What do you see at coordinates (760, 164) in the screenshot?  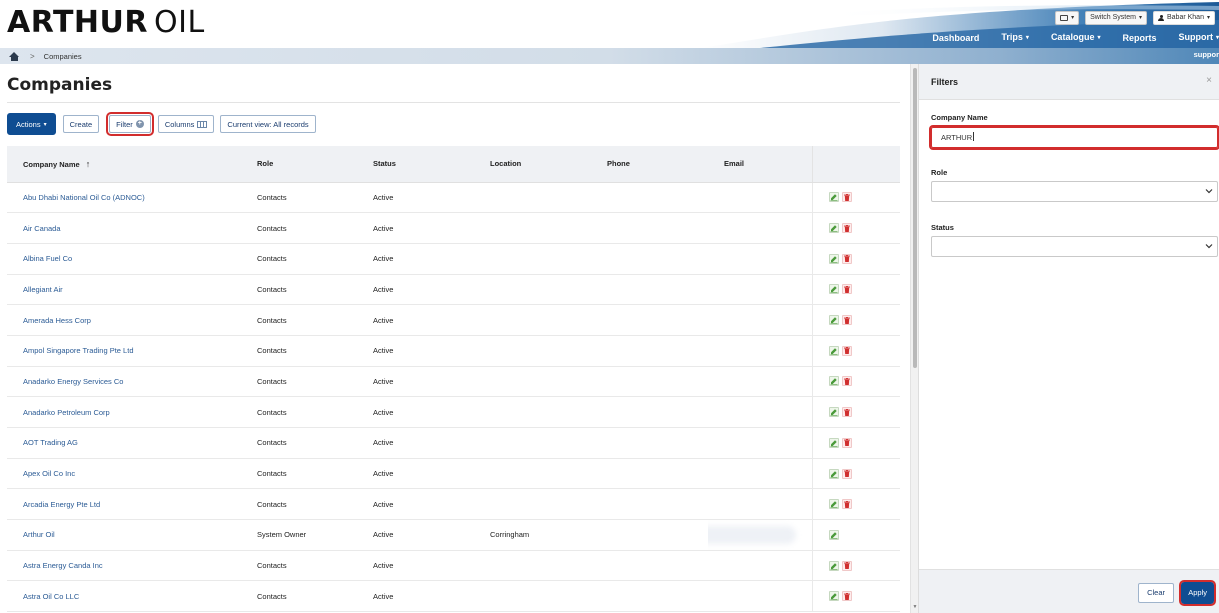 I see `column-header-email: Email` at bounding box center [760, 164].